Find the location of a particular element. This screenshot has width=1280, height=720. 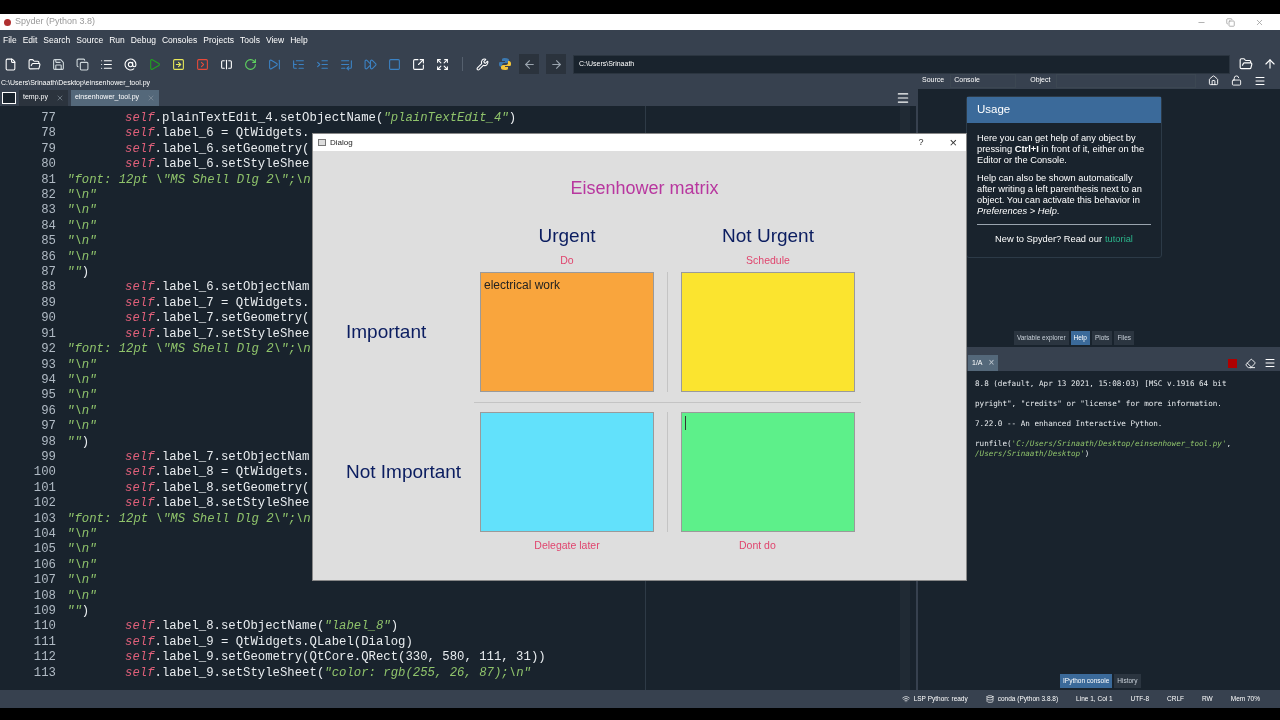

code-line: self.label_6 = QtWidgets. is located at coordinates (217, 134).